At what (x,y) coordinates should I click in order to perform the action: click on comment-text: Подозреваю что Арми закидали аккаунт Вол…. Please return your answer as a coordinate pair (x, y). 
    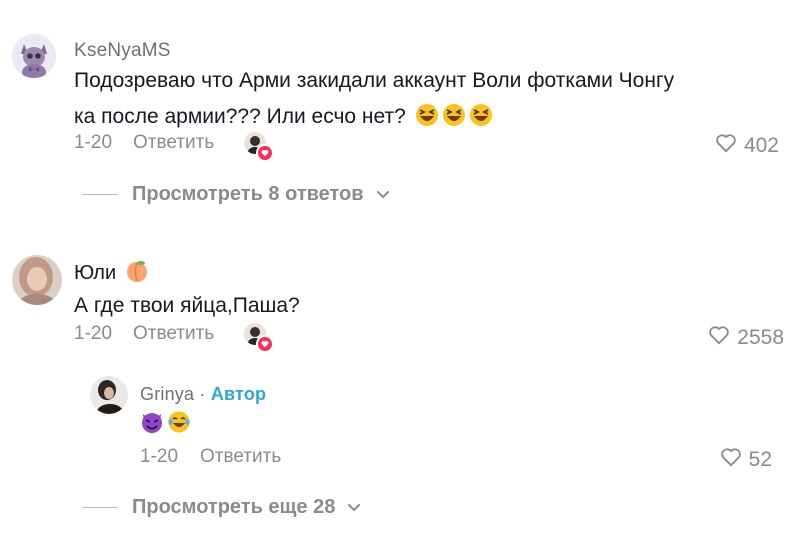
    Looking at the image, I should click on (374, 101).